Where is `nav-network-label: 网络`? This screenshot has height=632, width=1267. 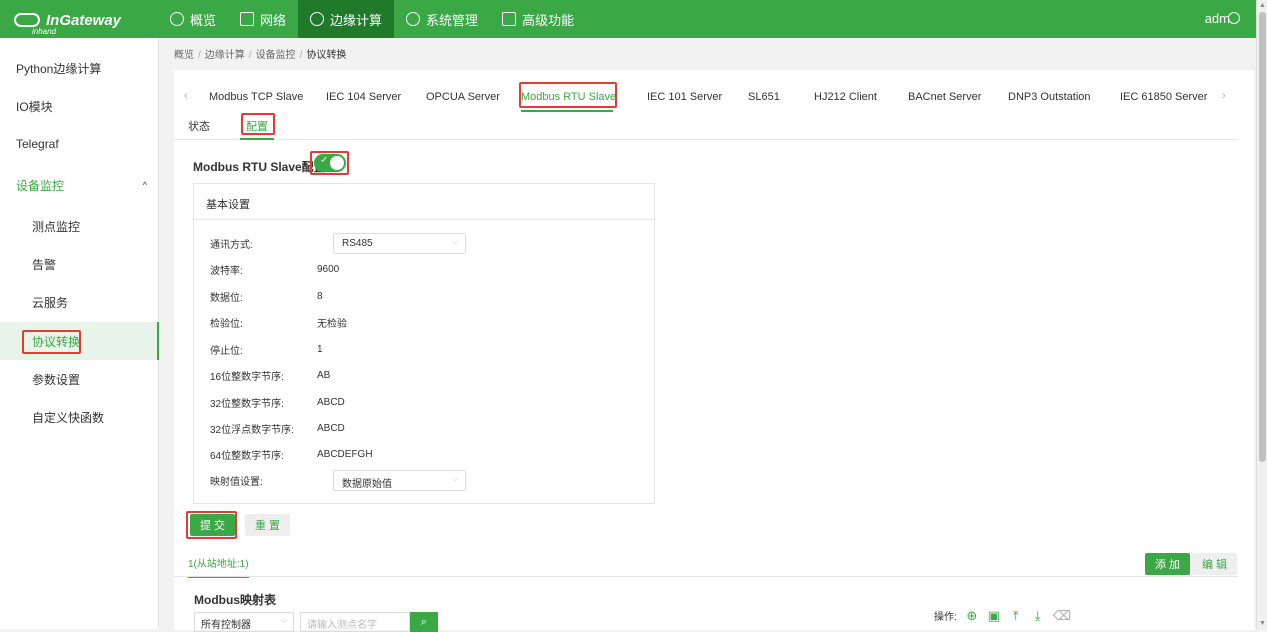
nav-network-label: 网络 is located at coordinates (273, 20).